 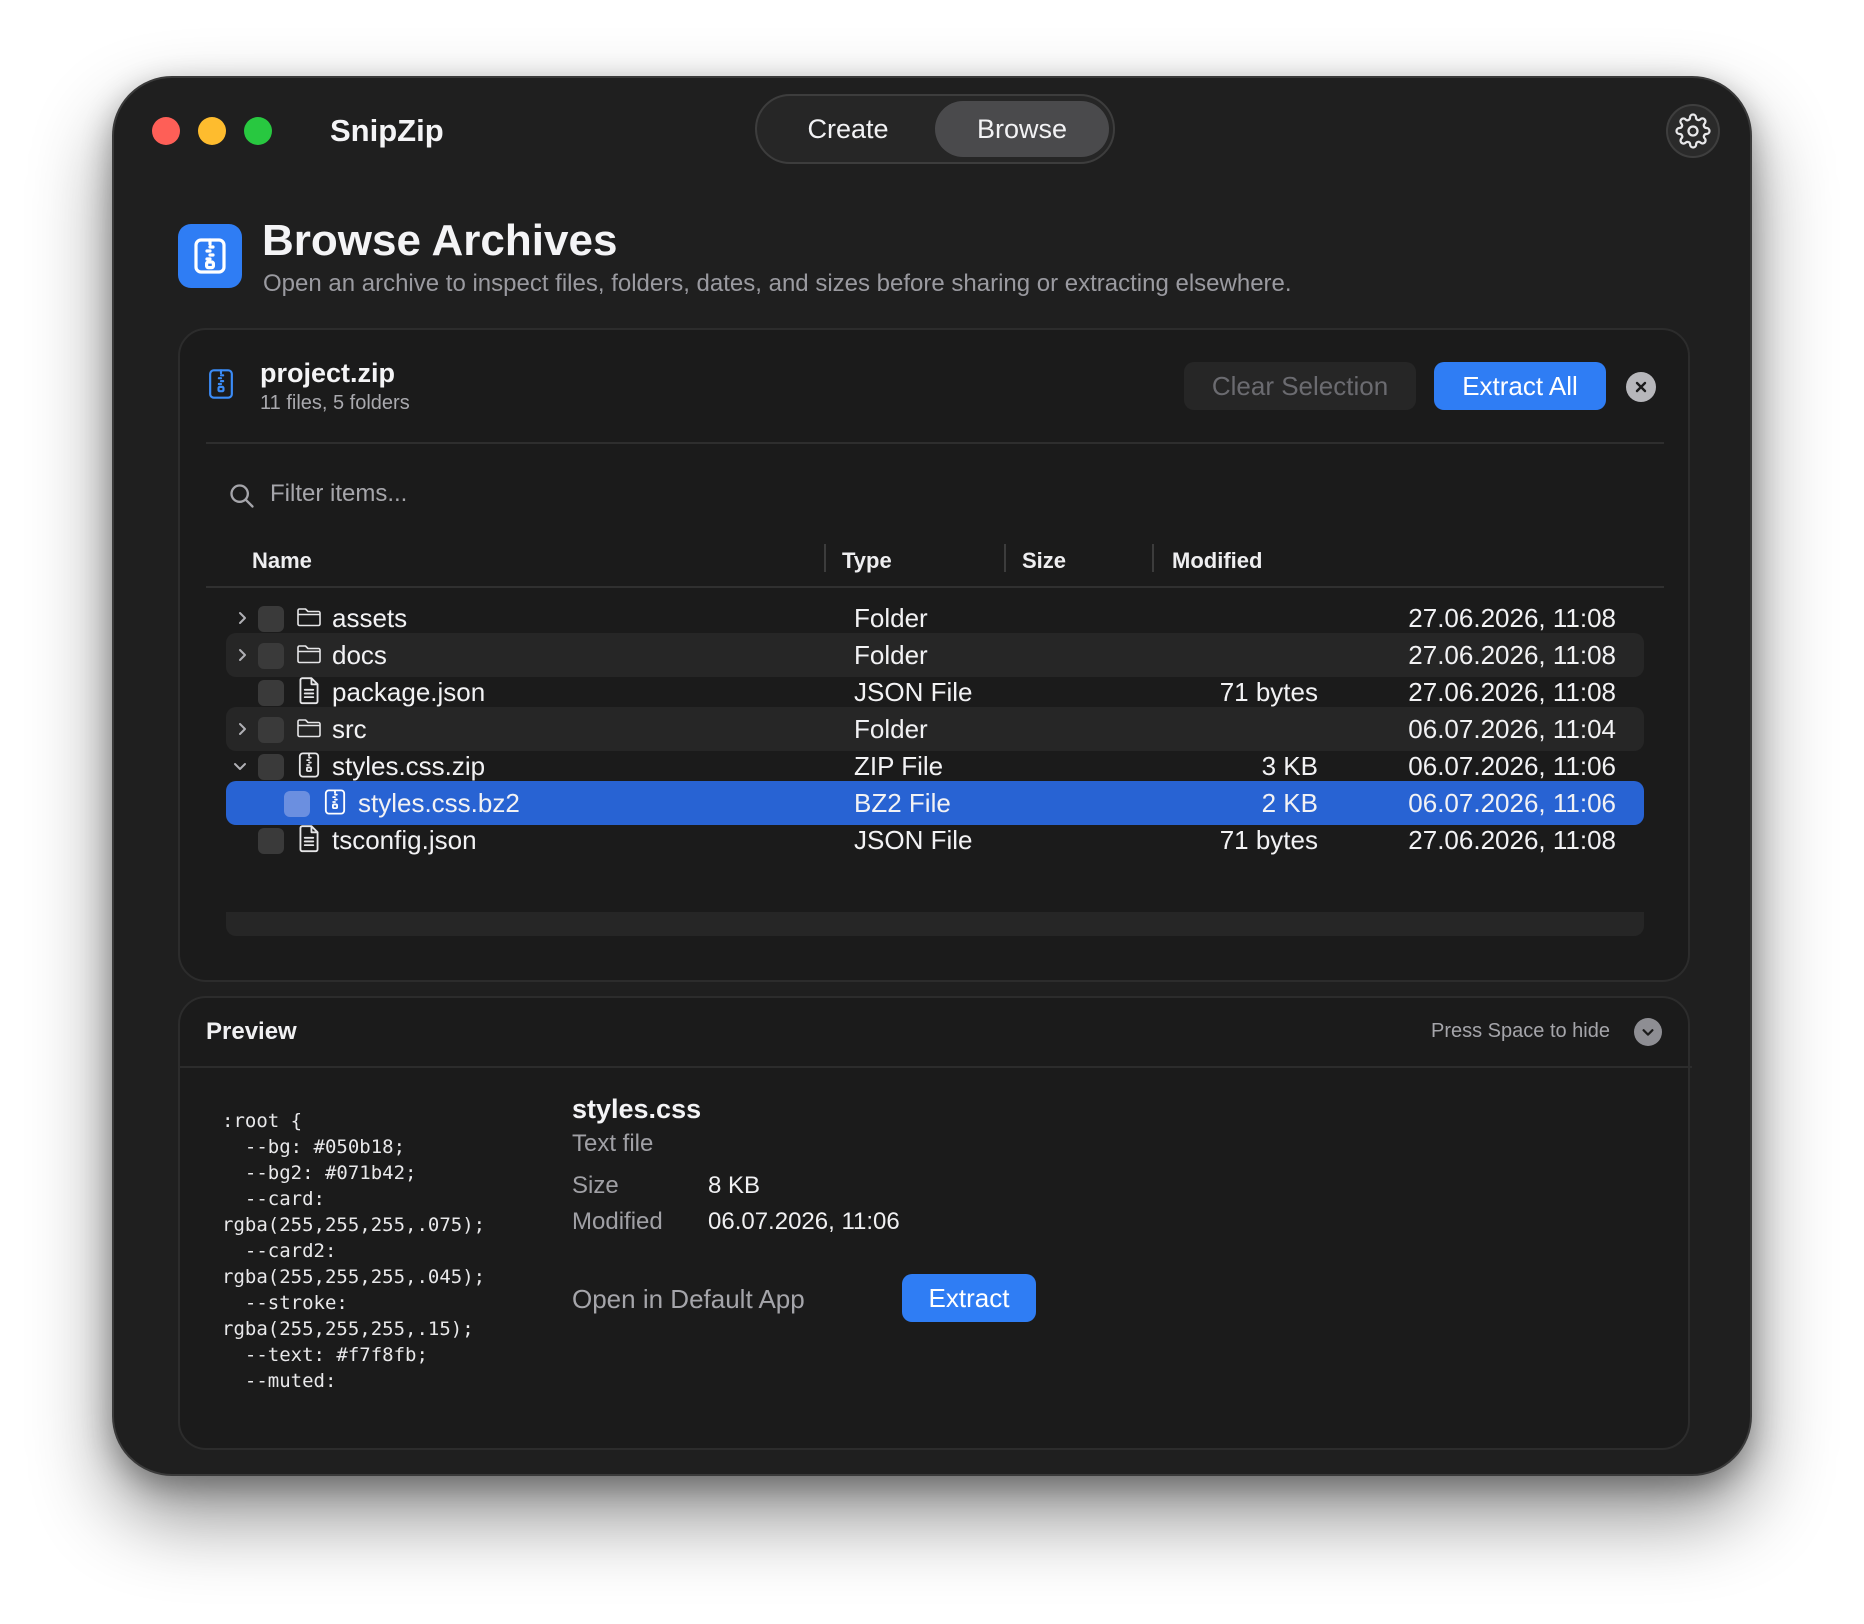 I want to click on row-size: 2 KB, so click(x=1289, y=803).